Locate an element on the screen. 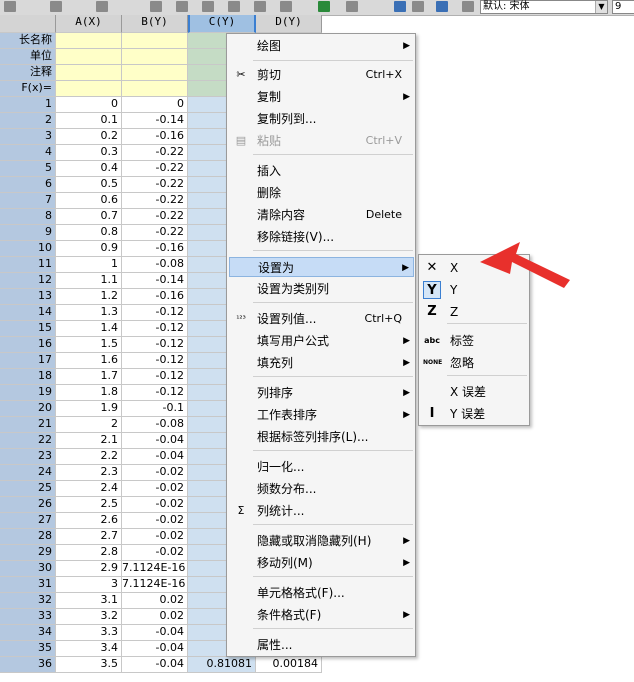 The image size is (634, 682). data-cell: 2.4 is located at coordinates (89, 489).